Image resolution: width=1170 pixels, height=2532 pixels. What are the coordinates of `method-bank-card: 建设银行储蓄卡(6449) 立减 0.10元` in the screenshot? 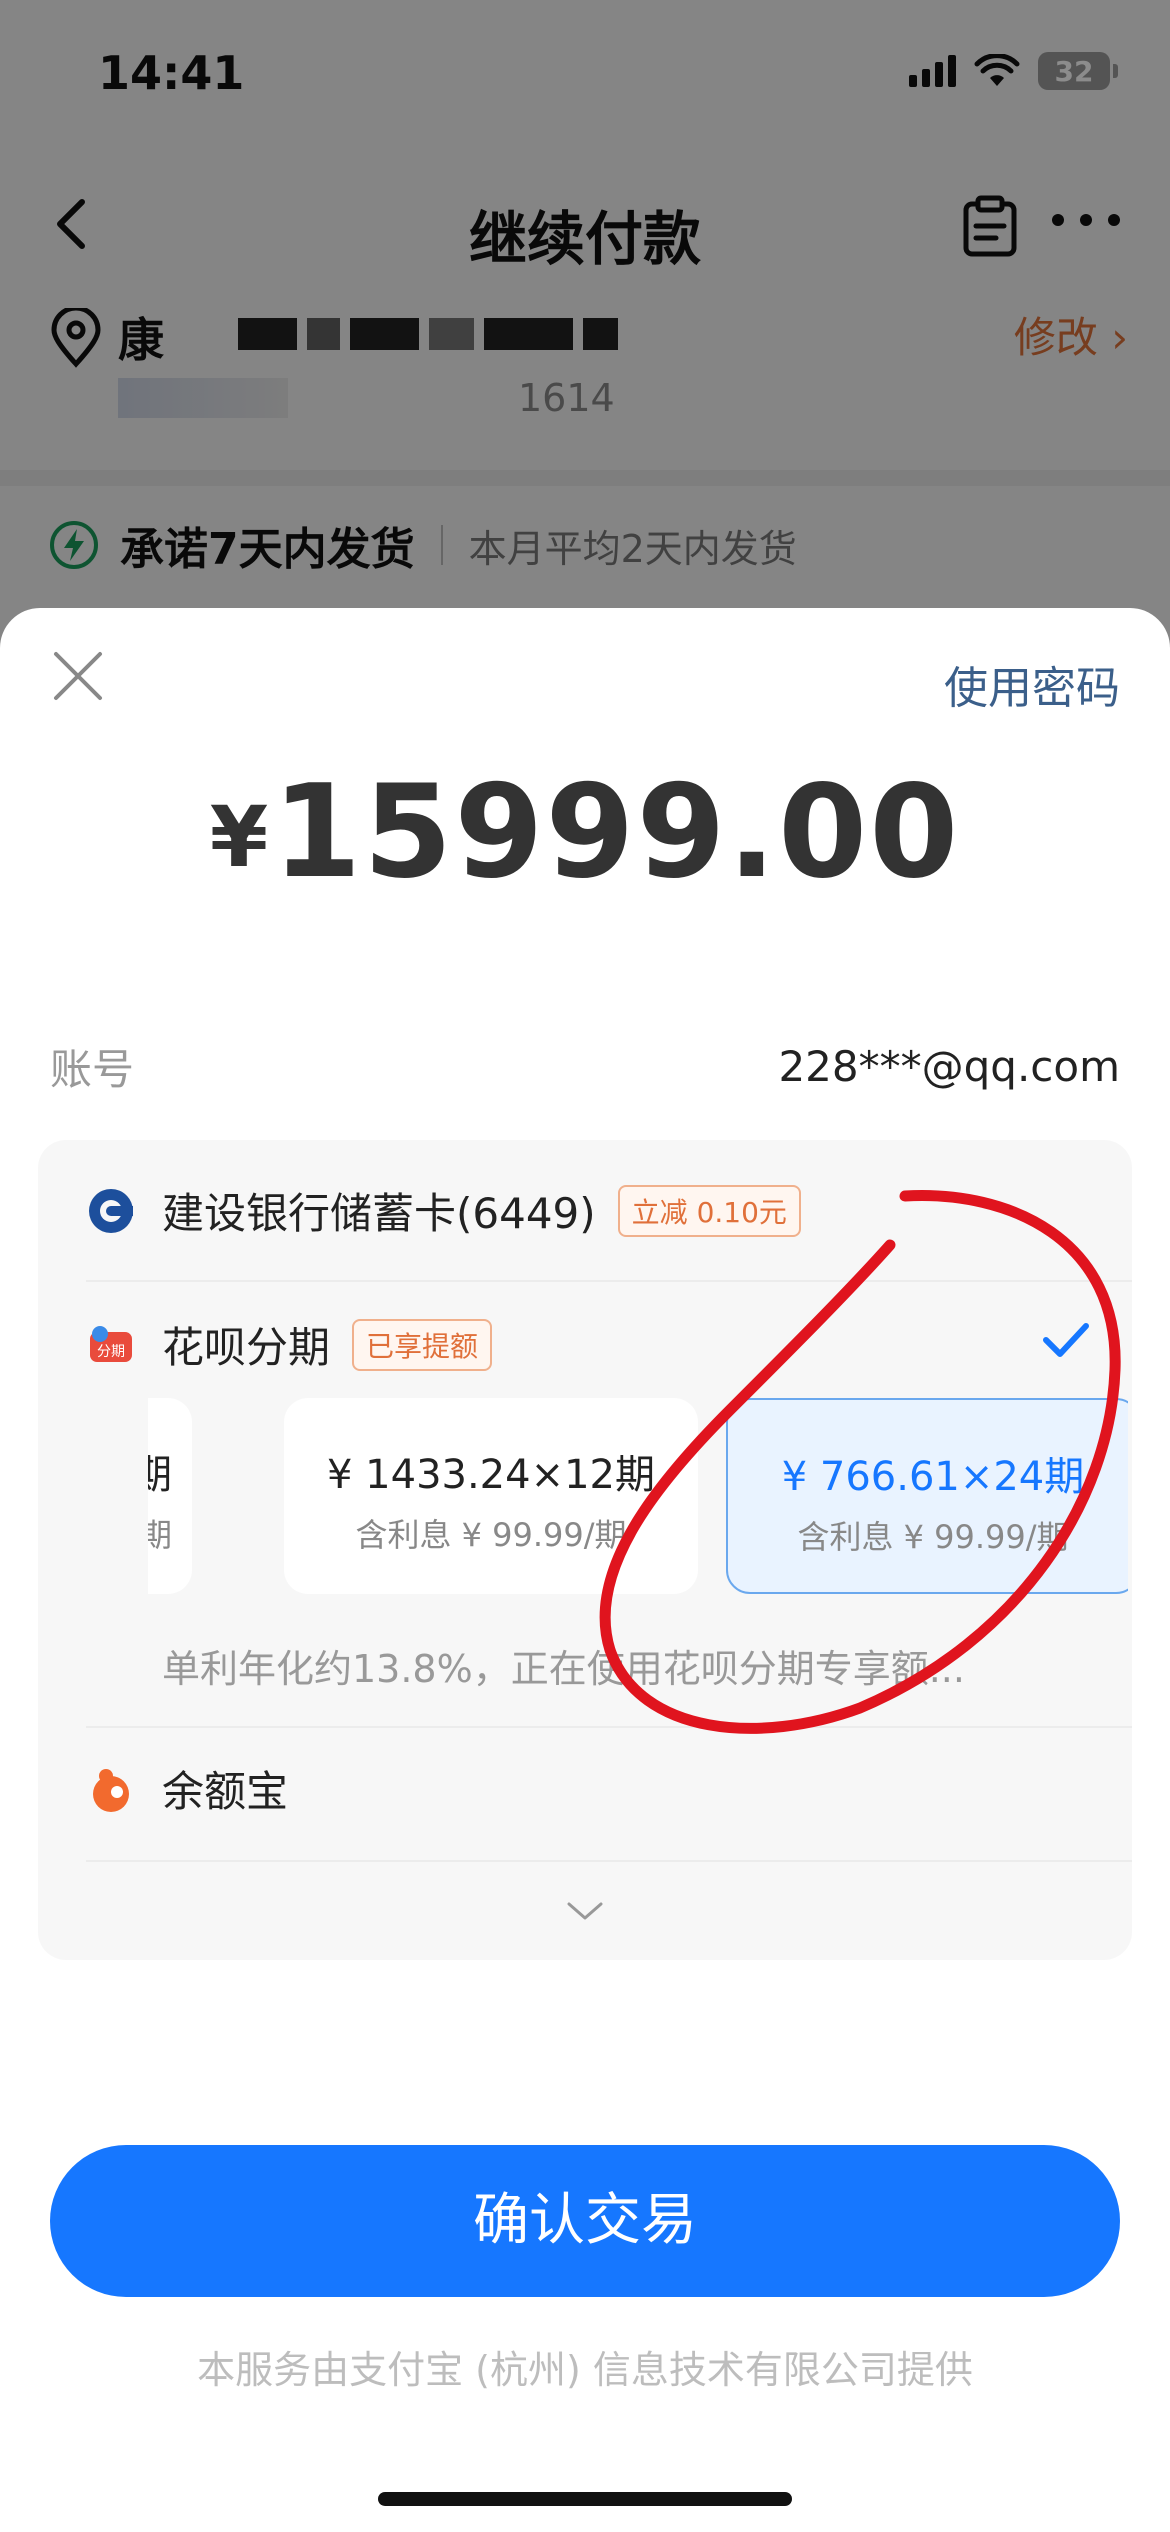 It's located at (589, 1210).